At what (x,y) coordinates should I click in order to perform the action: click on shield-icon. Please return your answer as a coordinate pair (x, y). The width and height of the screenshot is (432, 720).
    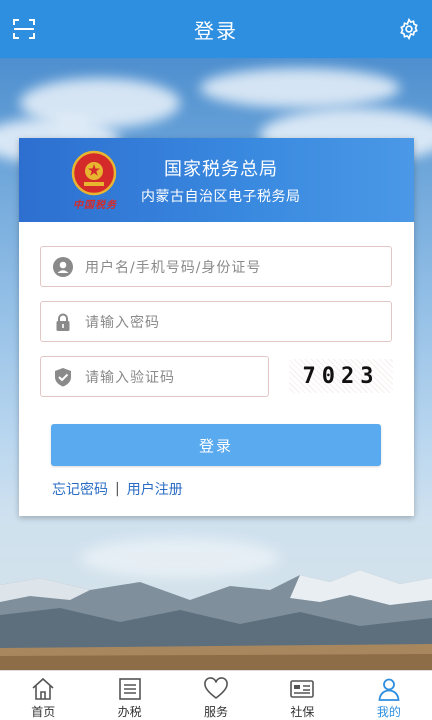
    Looking at the image, I should click on (63, 376).